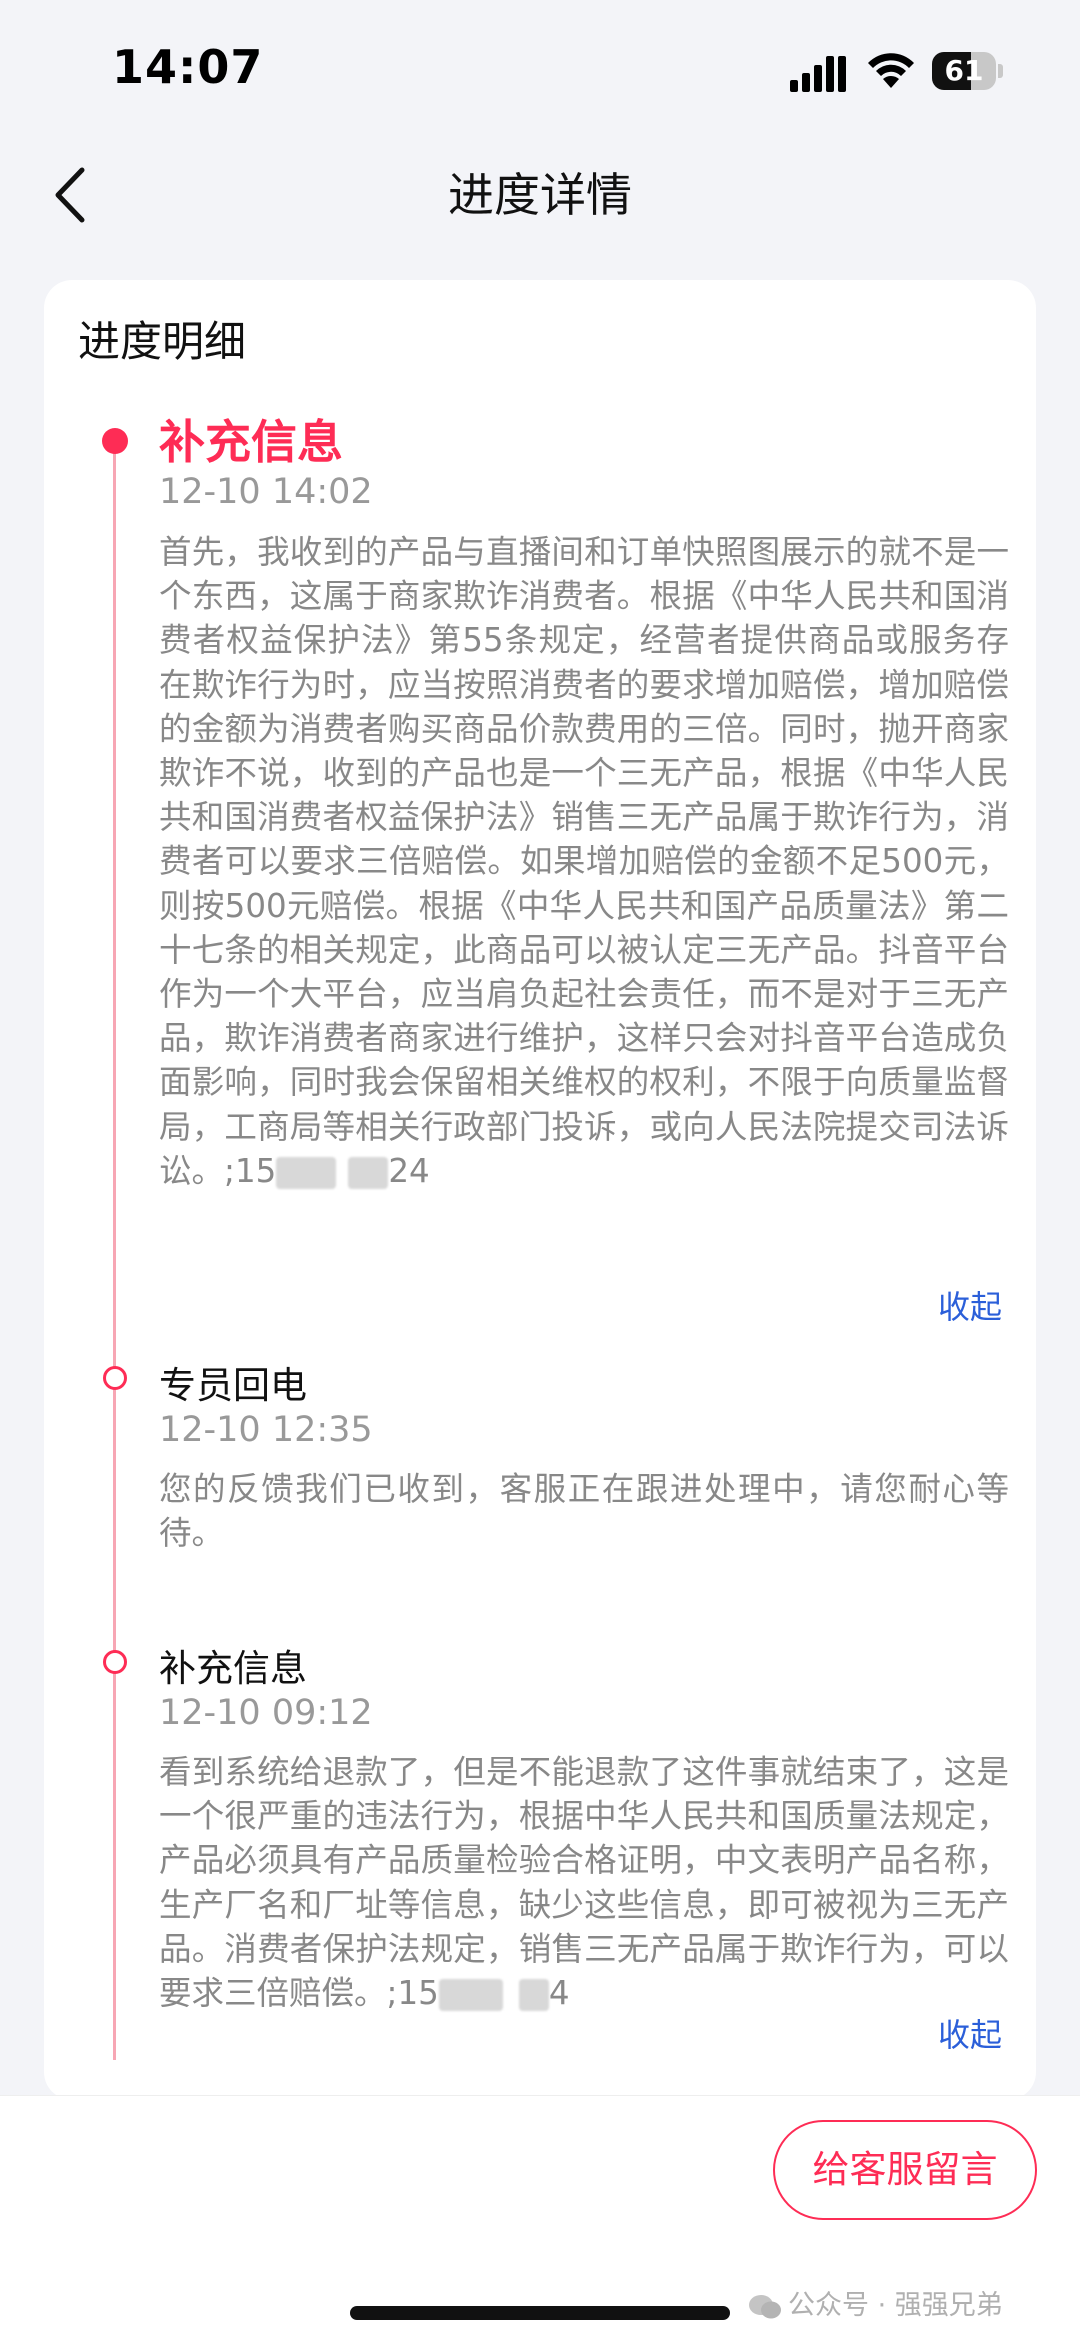  Describe the element at coordinates (115, 441) in the screenshot. I see `timeline-dot-active` at that location.